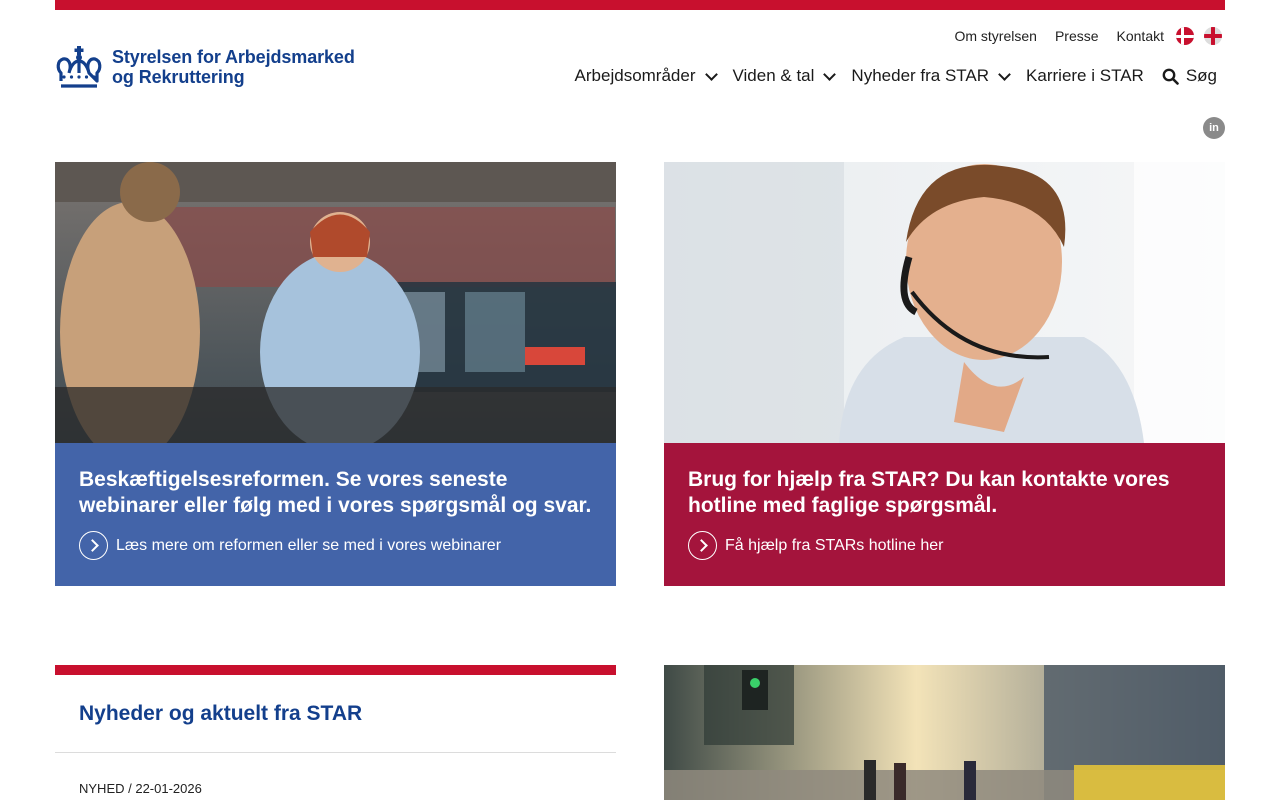 The height and width of the screenshot is (800, 1280). I want to click on nav-item-viden-tal: Viden & tal, so click(784, 76).